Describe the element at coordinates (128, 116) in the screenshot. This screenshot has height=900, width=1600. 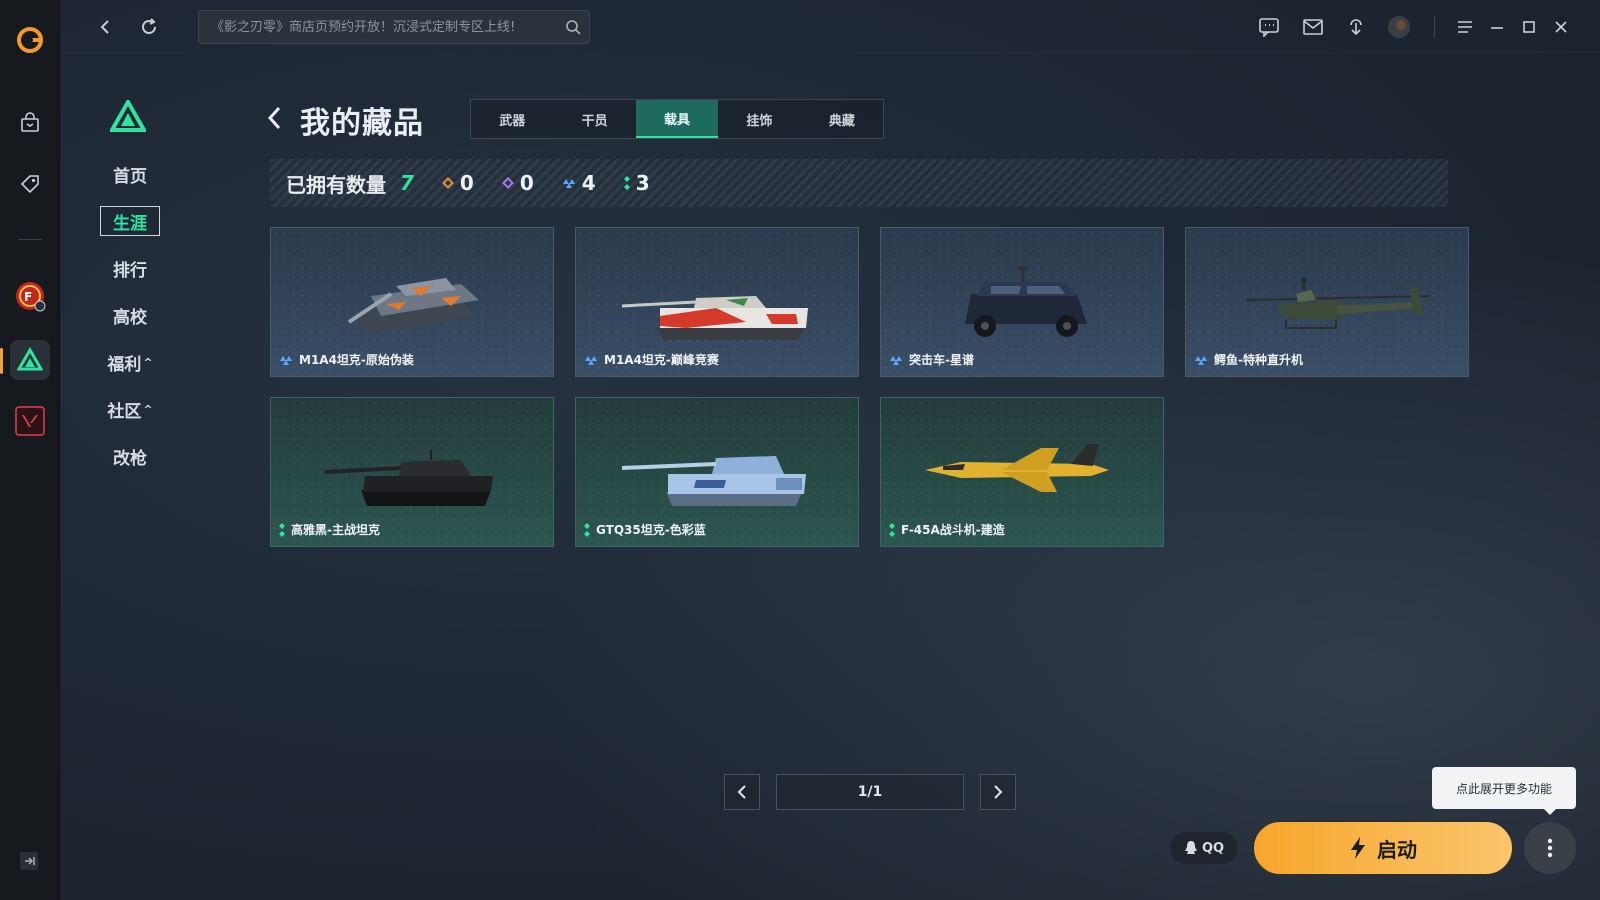
I see `delta-force-logo-icon` at that location.